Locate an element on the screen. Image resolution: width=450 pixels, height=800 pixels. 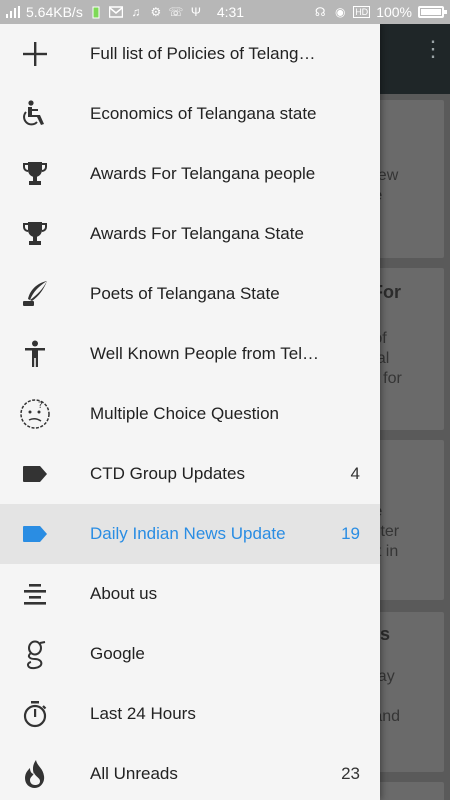
google-icon is located at coordinates (35, 654).